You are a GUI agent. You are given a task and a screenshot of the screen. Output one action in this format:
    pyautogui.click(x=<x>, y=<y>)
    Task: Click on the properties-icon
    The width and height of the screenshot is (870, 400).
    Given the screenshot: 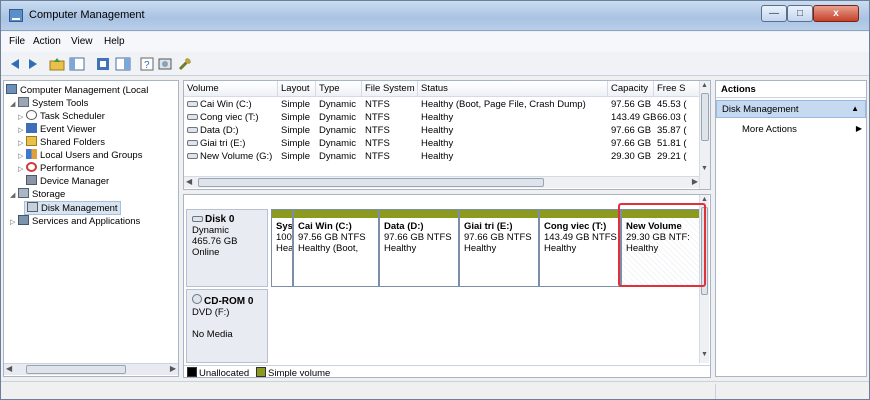 What is the action you would take?
    pyautogui.click(x=103, y=64)
    